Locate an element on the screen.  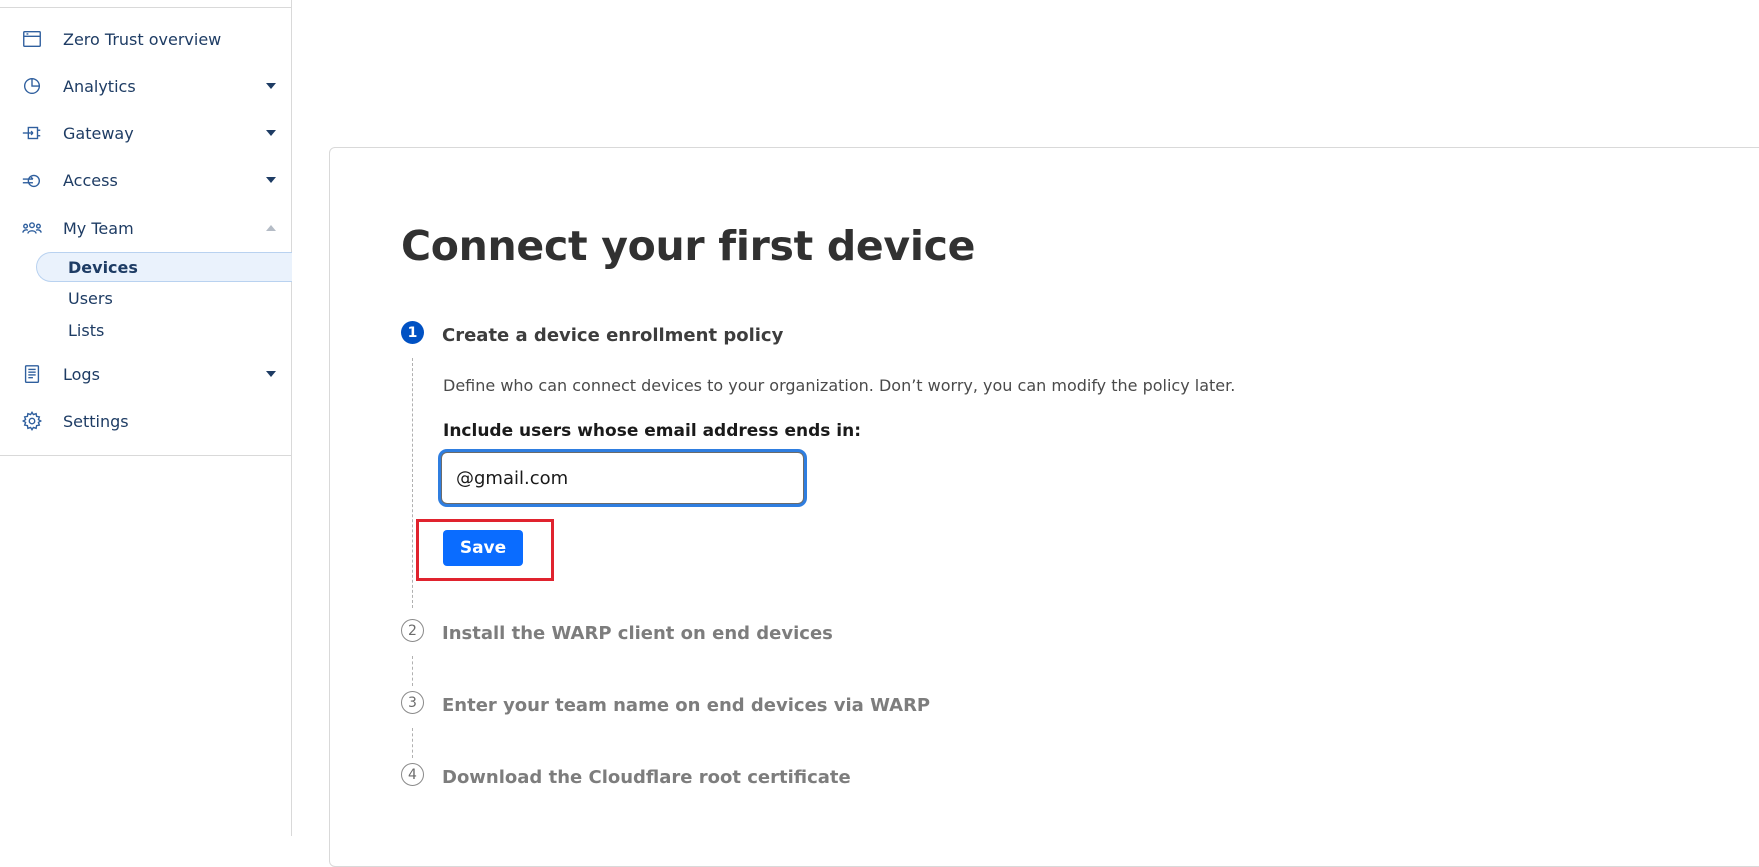
sidebar-subitem-label: Devices is located at coordinates (103, 267).